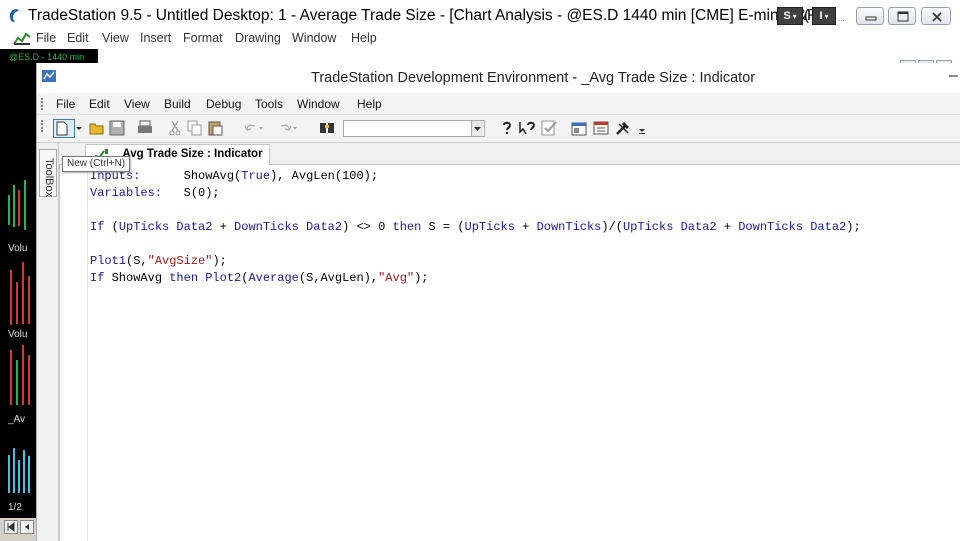  Describe the element at coordinates (49, 76) in the screenshot. I see `dev-environment-icon` at that location.